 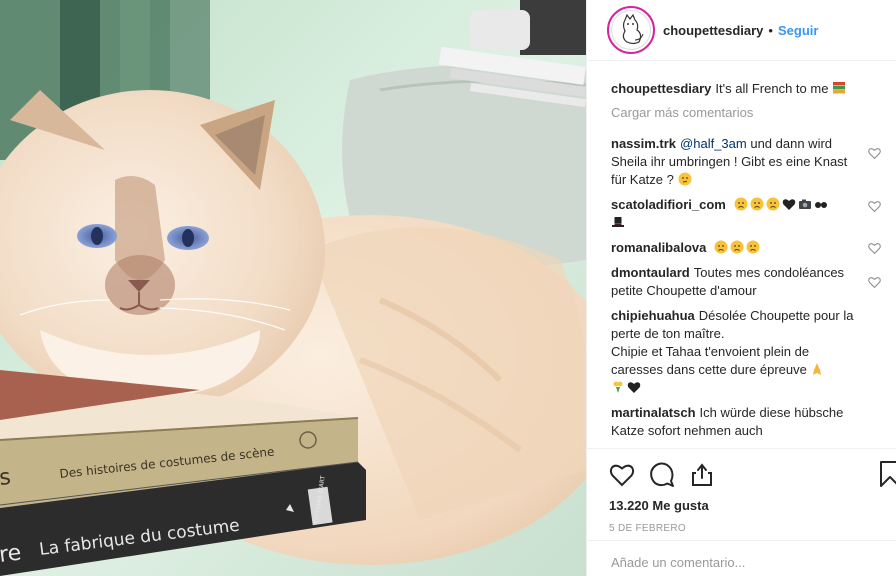 I want to click on follow-button: Seguir, so click(x=798, y=30).